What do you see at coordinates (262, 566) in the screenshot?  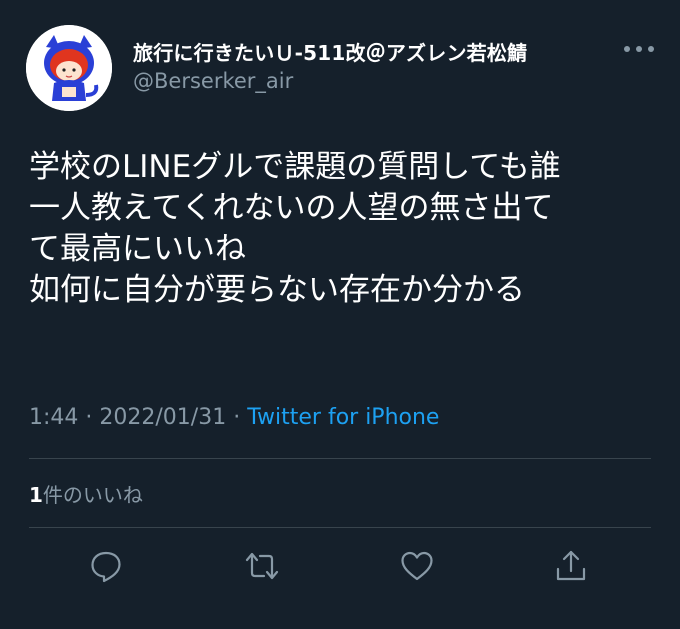 I see `retweet-icon` at bounding box center [262, 566].